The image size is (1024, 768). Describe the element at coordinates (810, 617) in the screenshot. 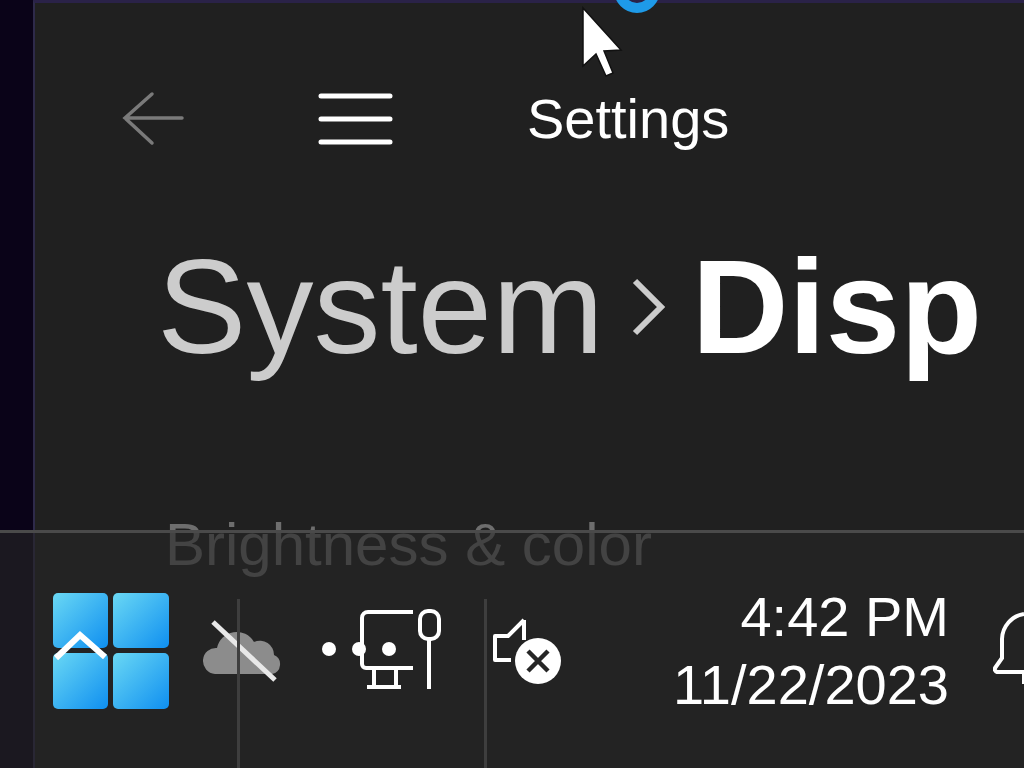

I see `clock-time: 4:42 PM` at that location.